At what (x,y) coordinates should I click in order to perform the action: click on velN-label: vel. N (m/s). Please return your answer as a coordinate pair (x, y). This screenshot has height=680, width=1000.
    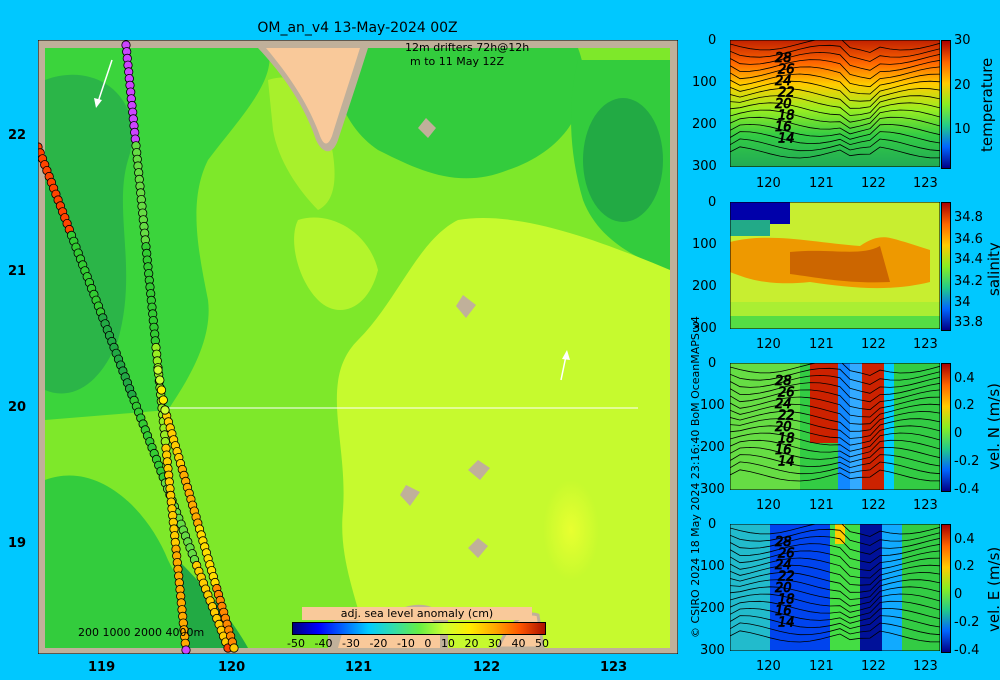
    Looking at the image, I should click on (992, 426).